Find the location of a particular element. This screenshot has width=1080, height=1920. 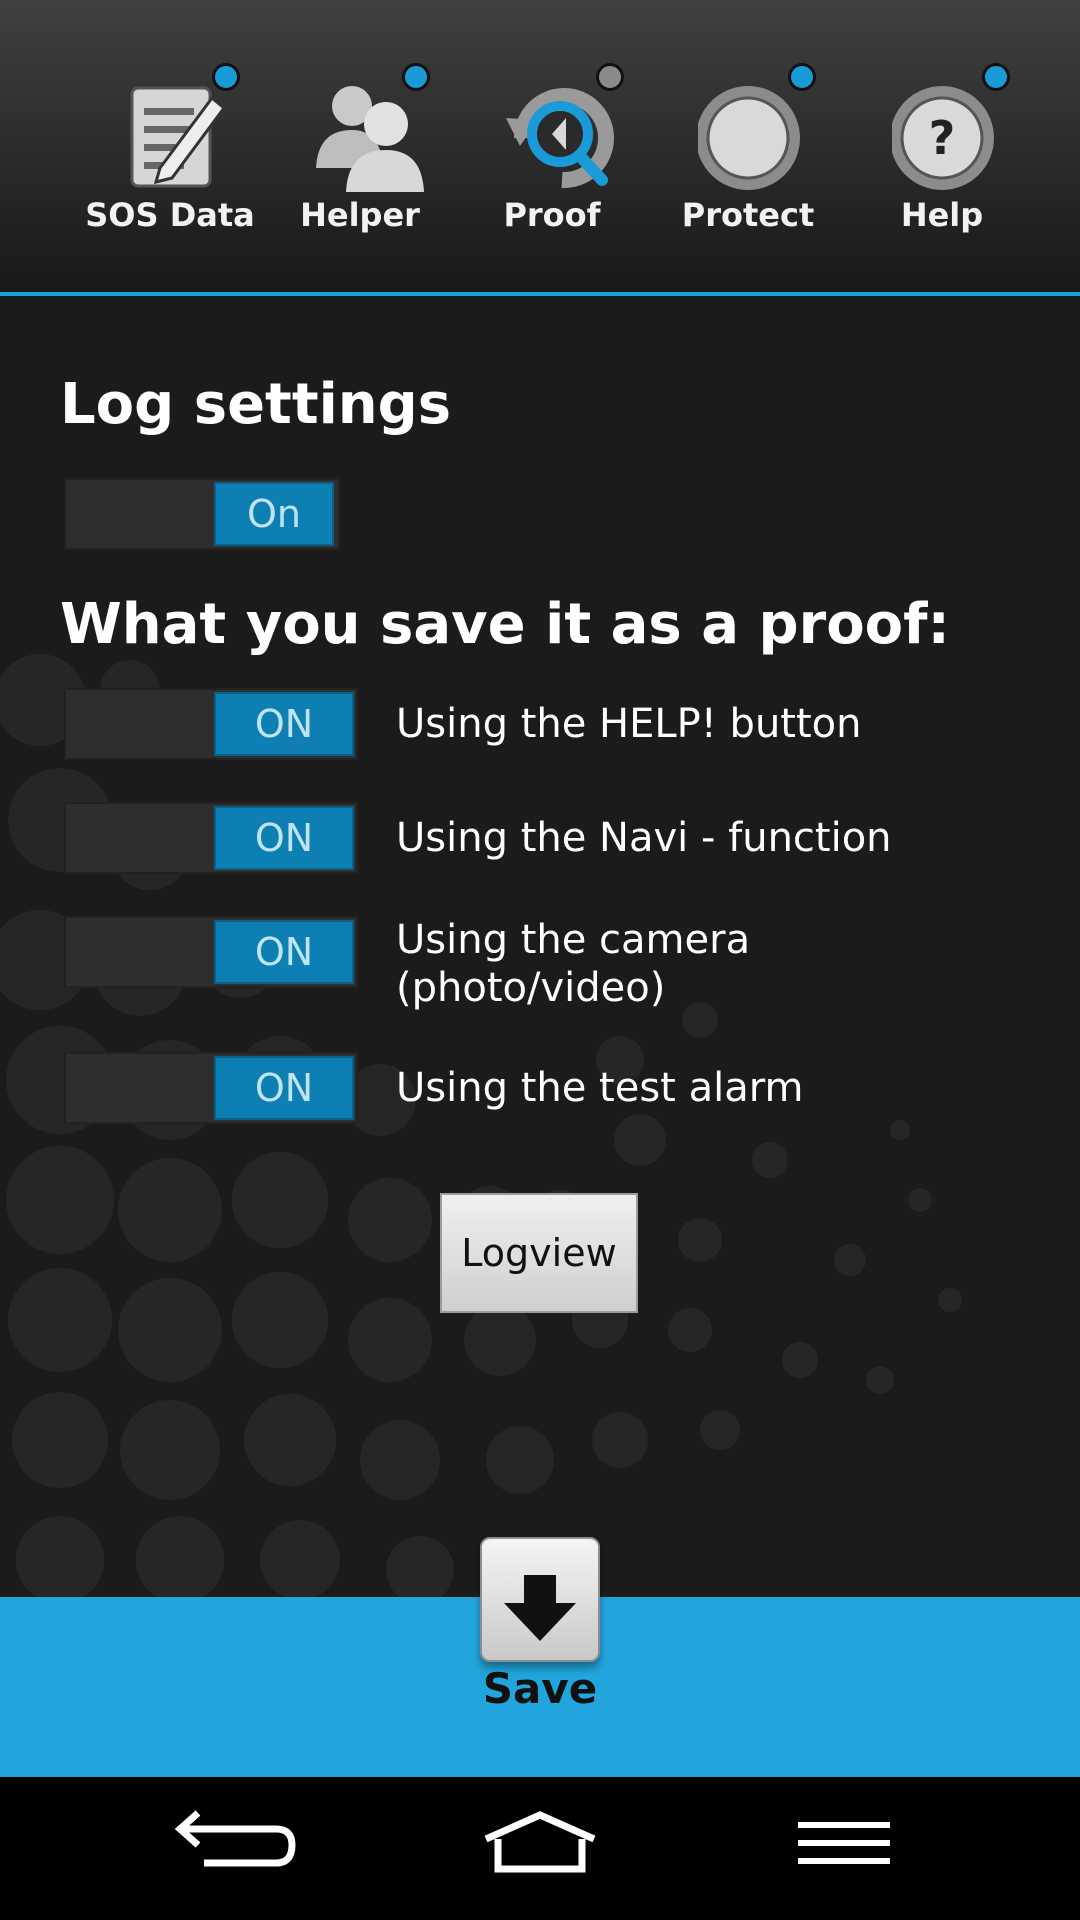

tab-sos-data: SOS Data is located at coordinates (170, 155).